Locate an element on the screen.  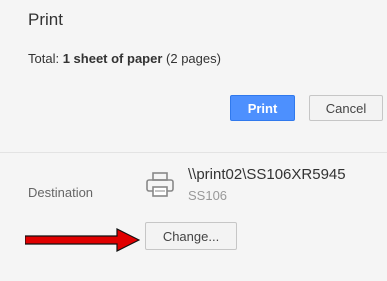
total-label: Total: is located at coordinates (44, 58).